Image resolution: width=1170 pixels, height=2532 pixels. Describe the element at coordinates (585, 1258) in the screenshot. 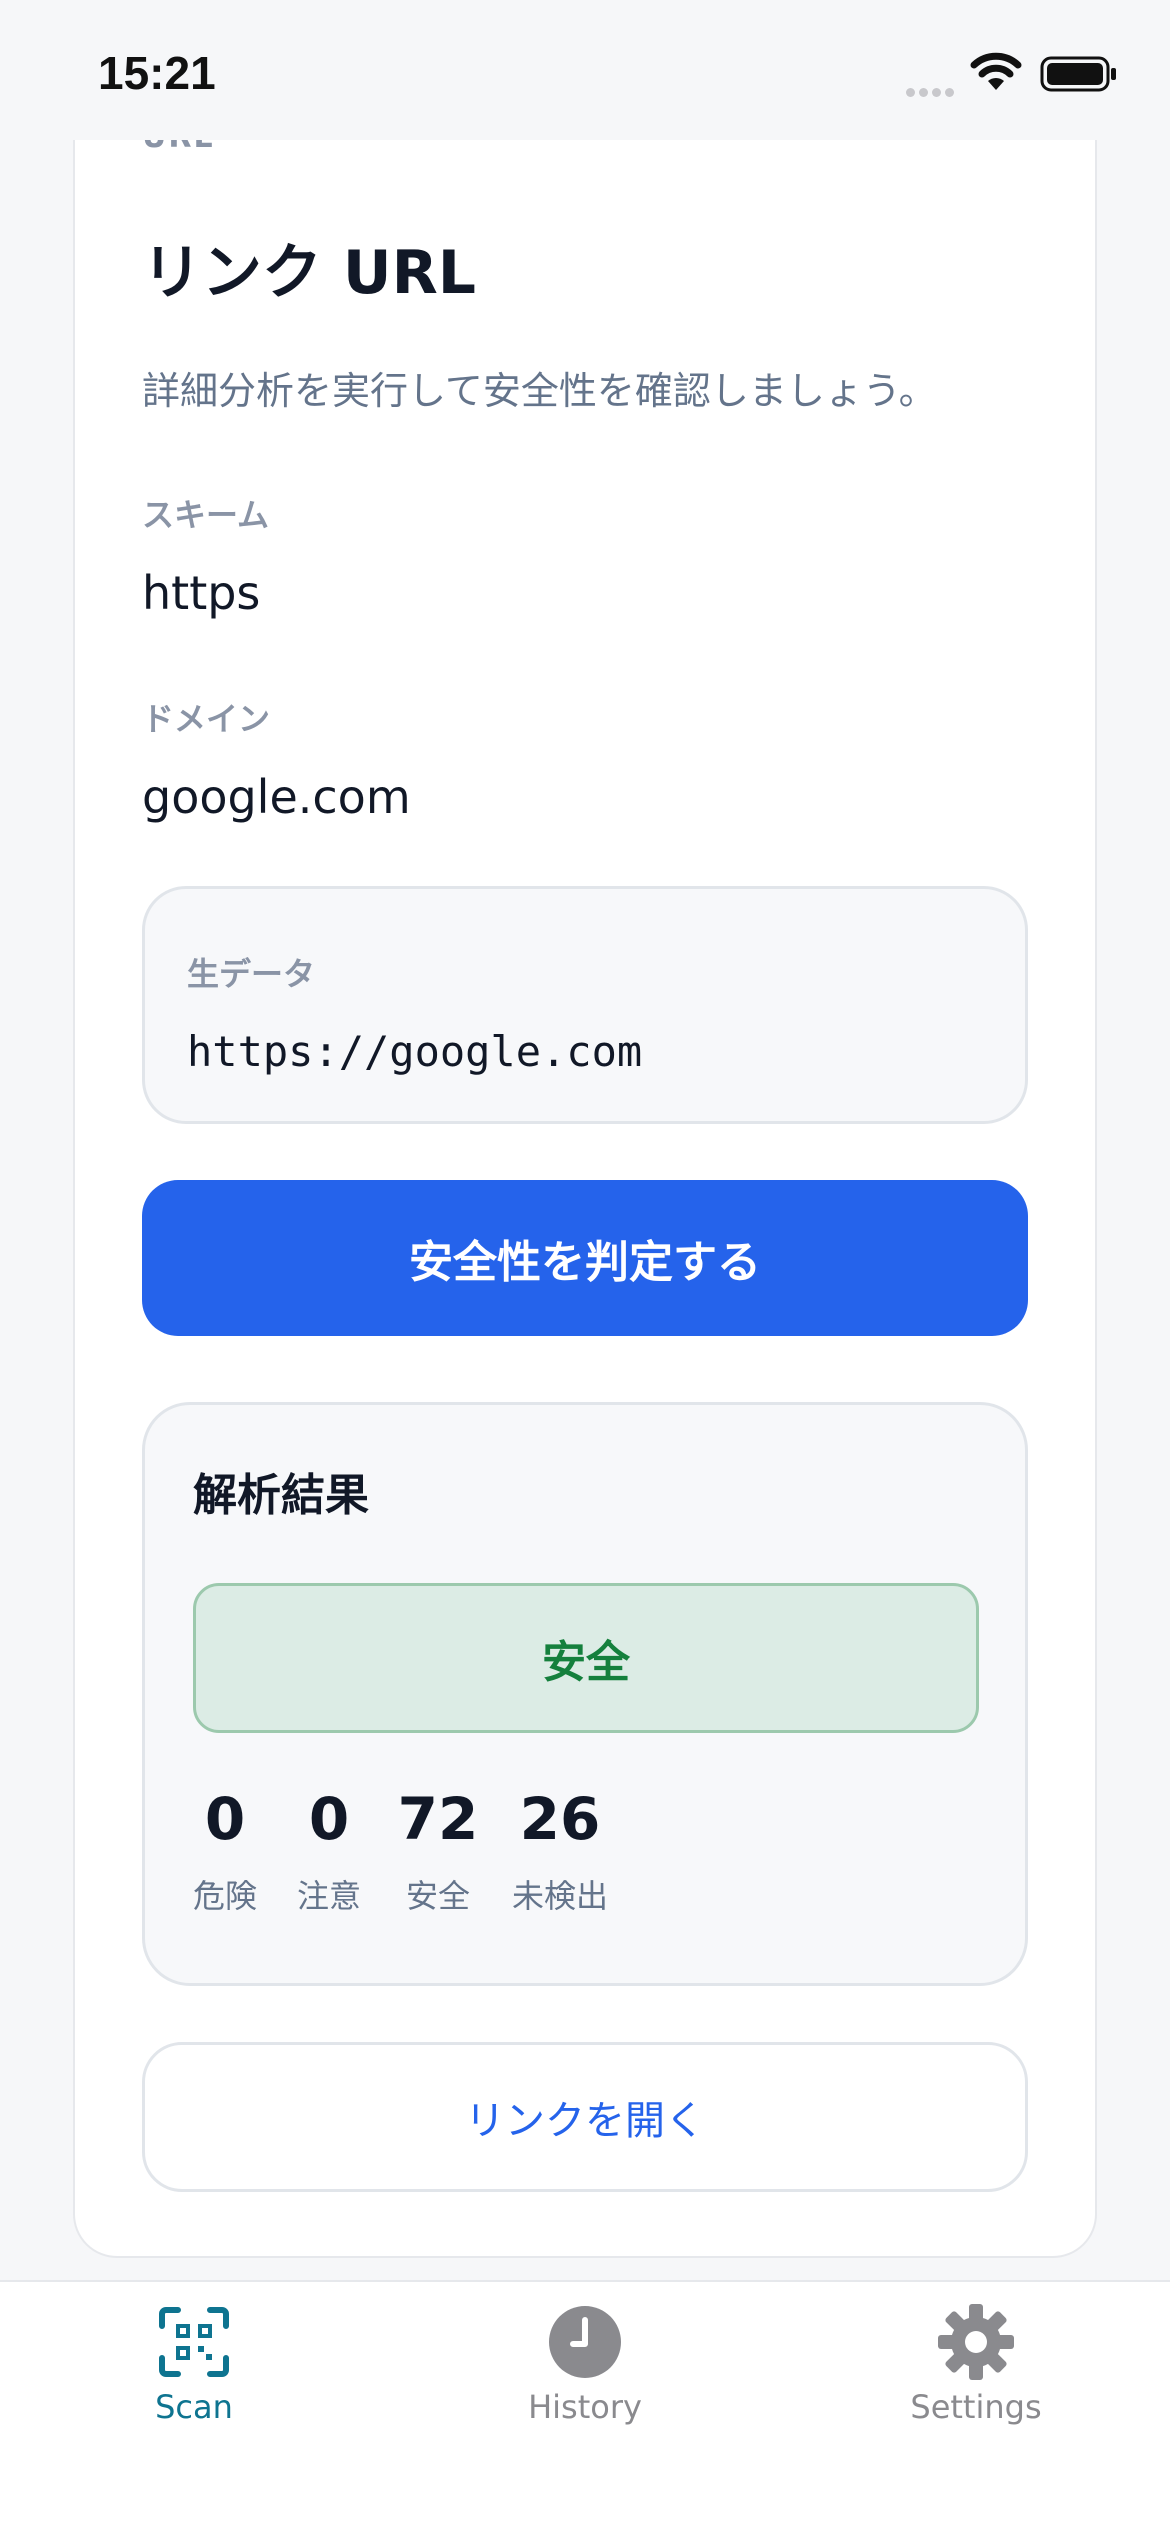

I see `check-safety-button: 安全性を判定する` at that location.